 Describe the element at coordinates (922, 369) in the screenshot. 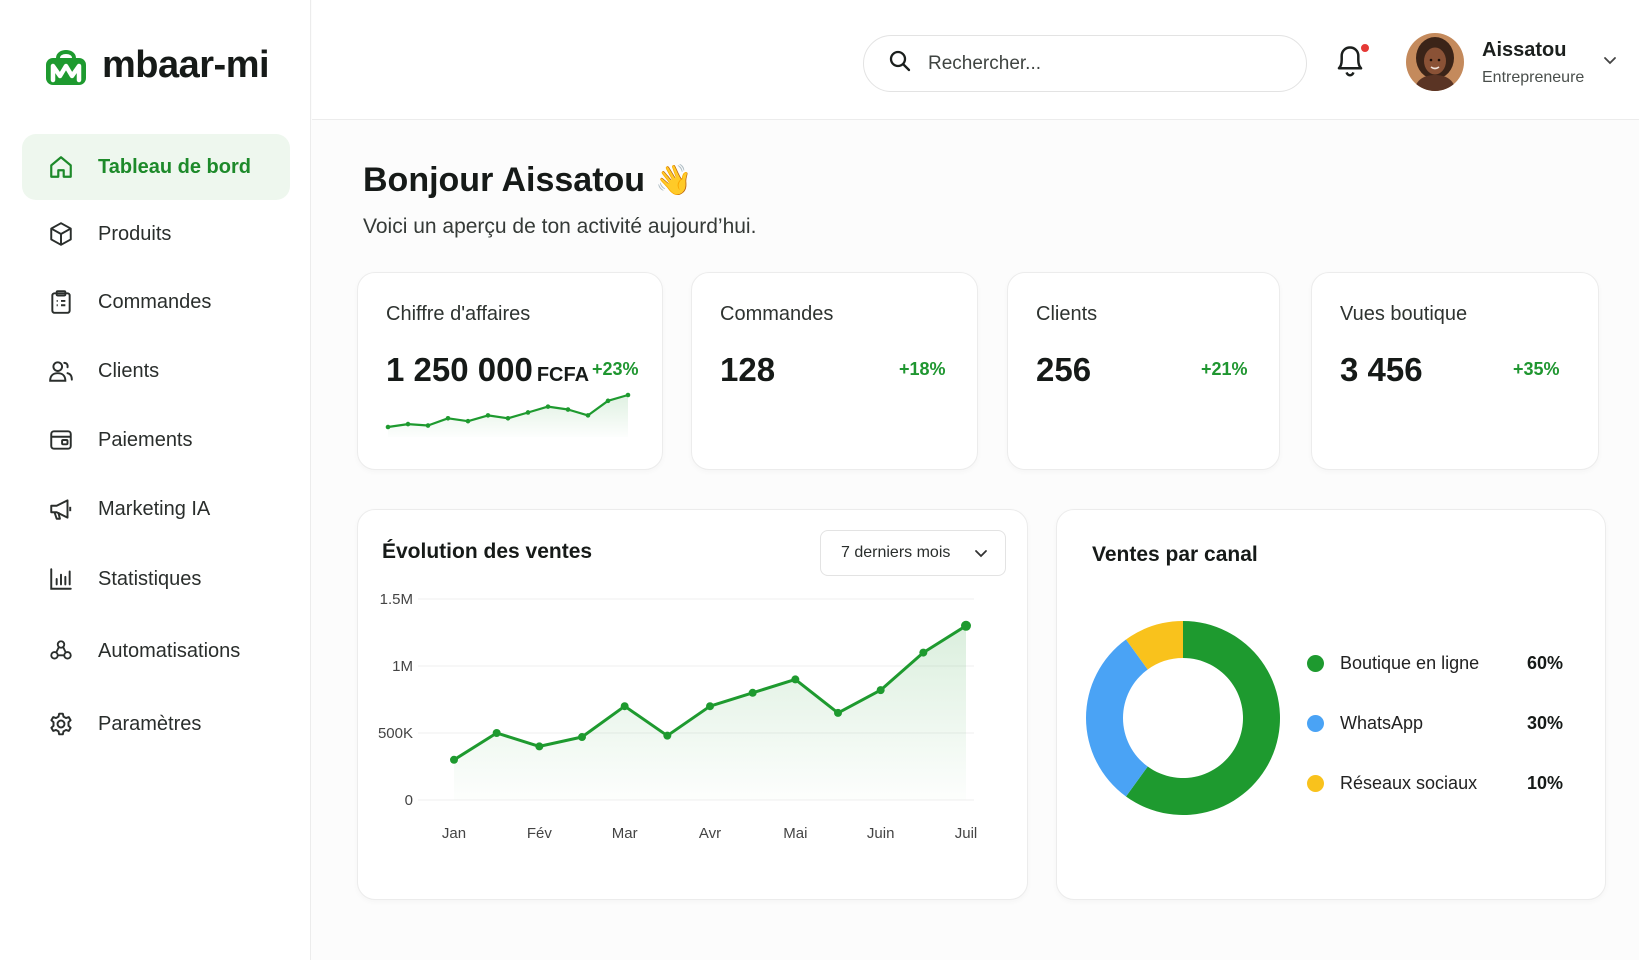

I see `kpi-delta: +18%` at that location.